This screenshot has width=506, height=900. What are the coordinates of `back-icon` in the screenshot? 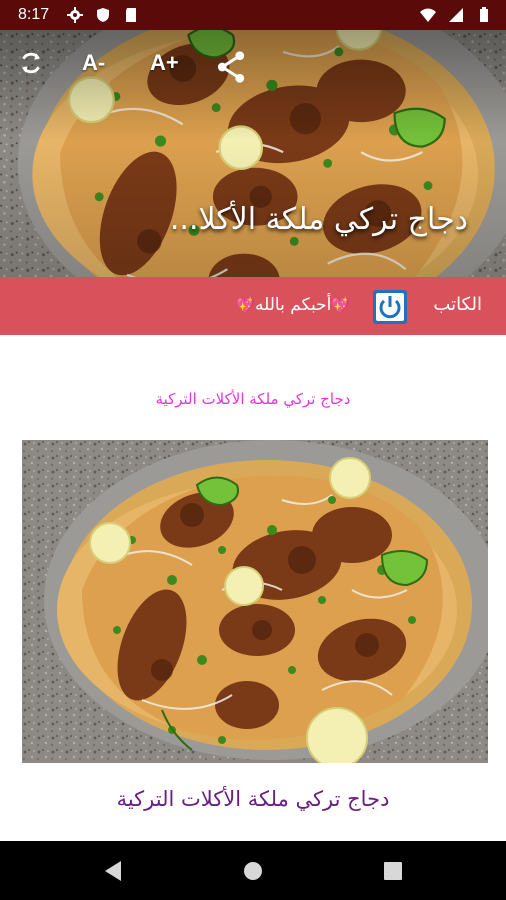 It's located at (113, 871).